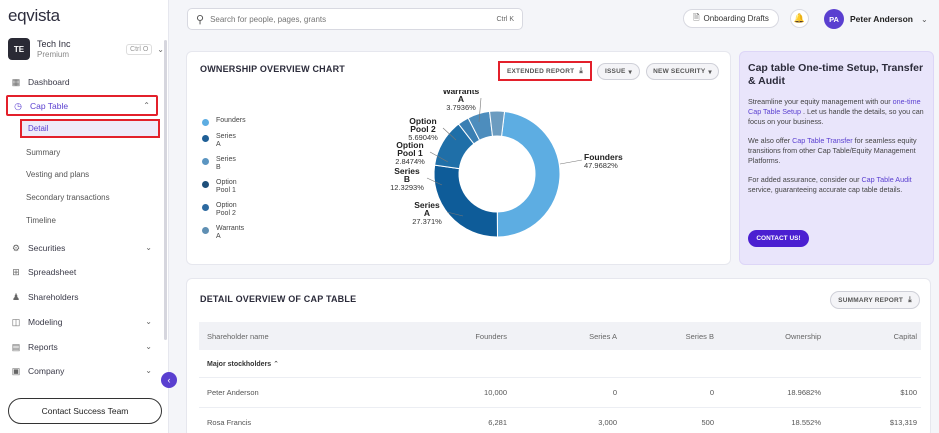 Image resolution: width=939 pixels, height=433 pixels. Describe the element at coordinates (34, 16) in the screenshot. I see `eqvista-logo: eqvista` at that location.